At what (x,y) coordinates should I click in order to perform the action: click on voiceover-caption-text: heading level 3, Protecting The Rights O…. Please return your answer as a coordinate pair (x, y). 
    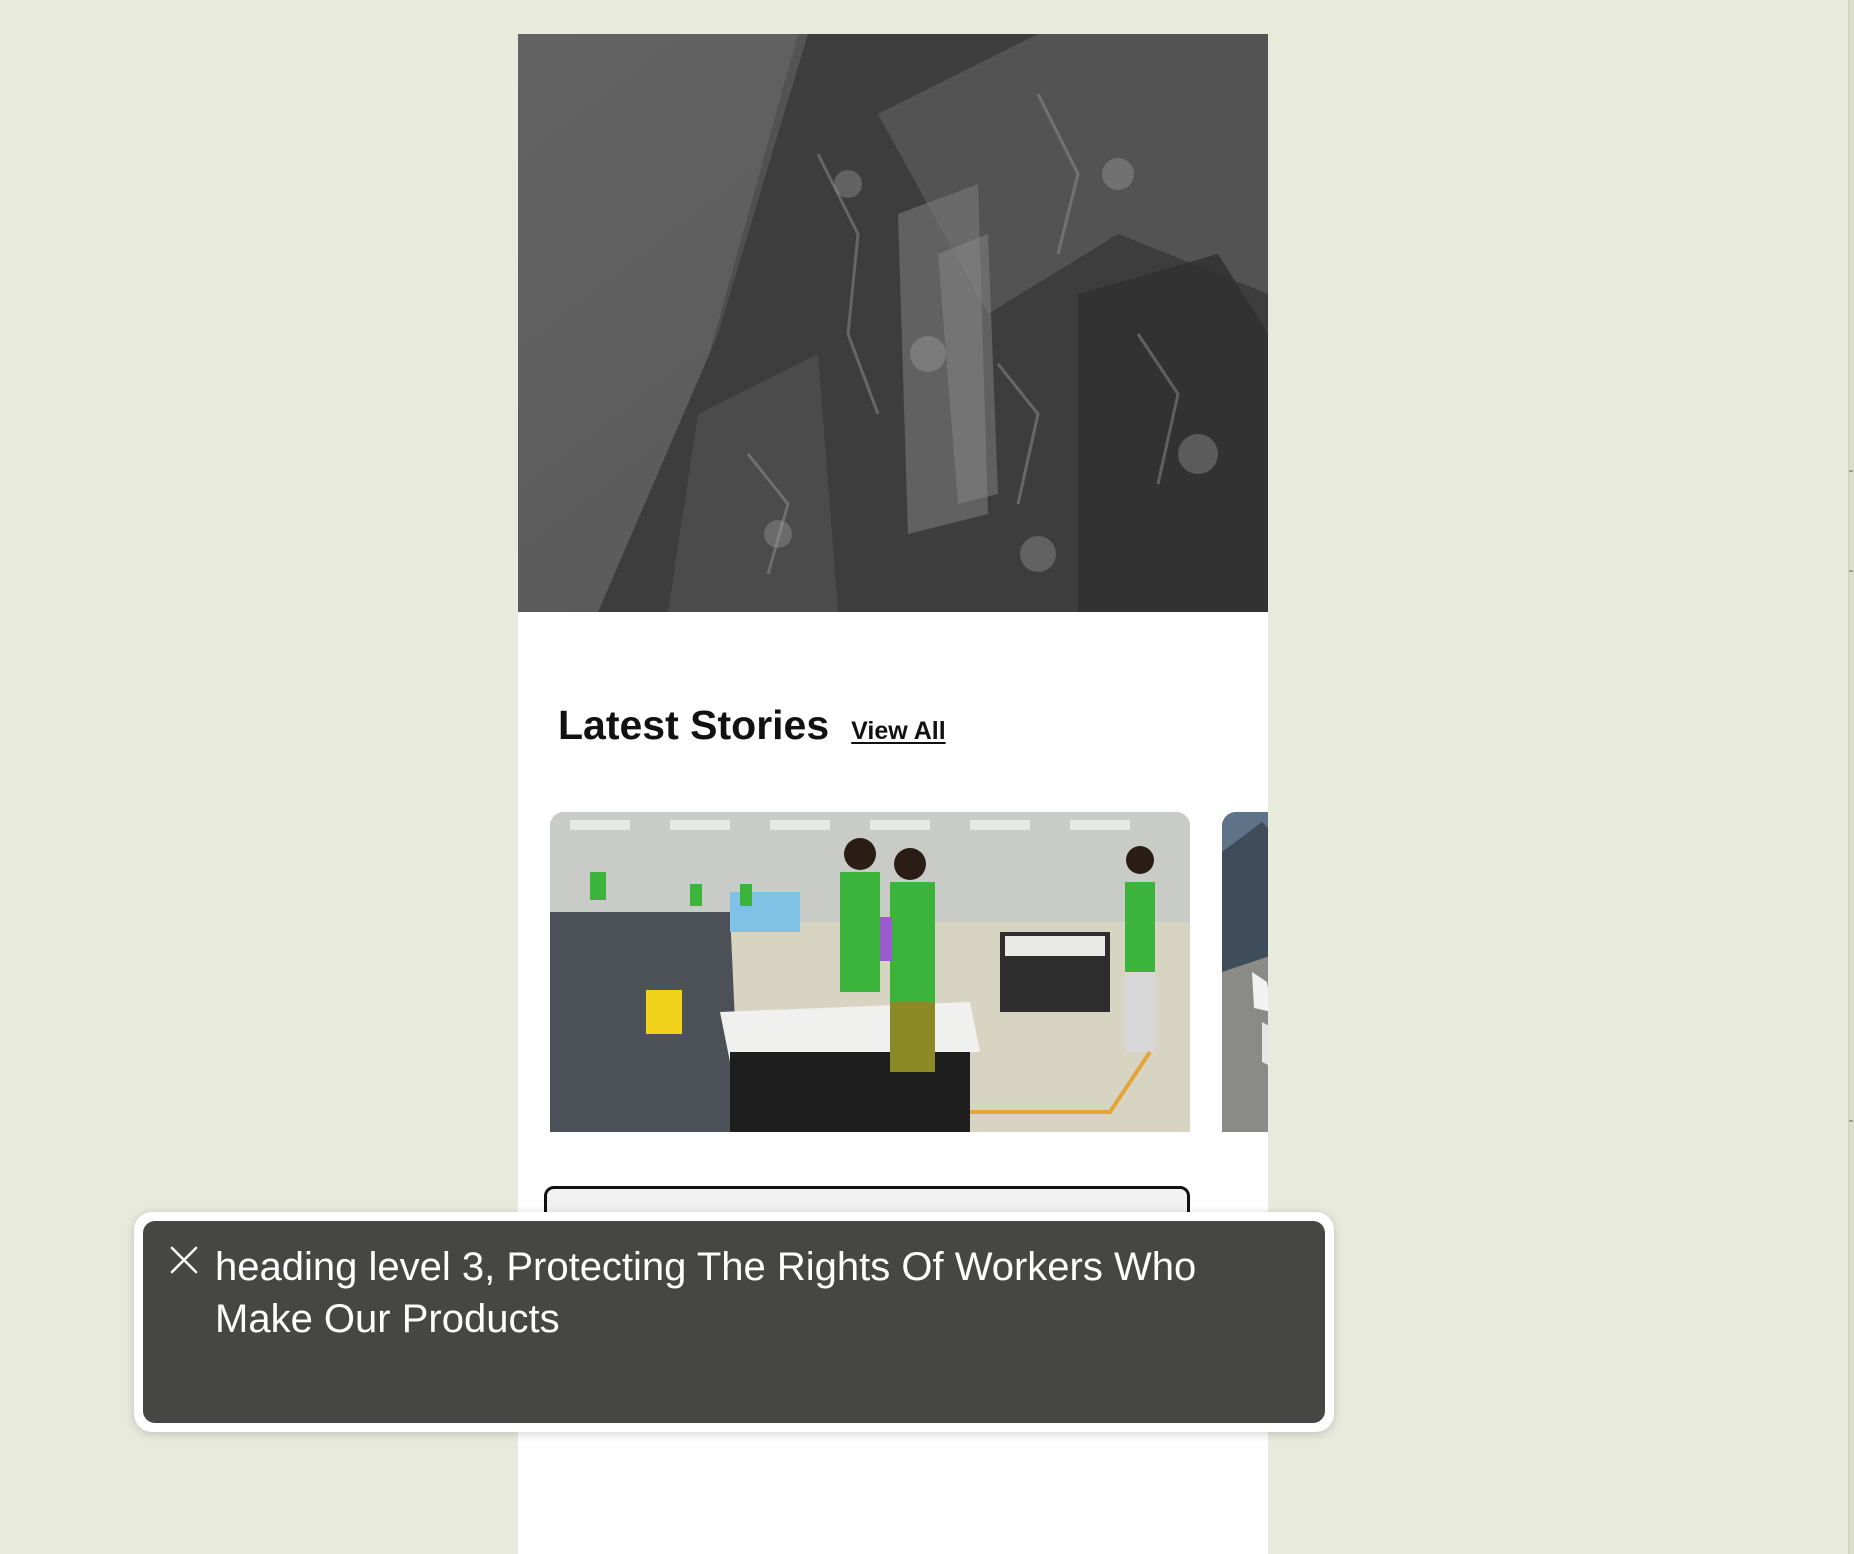
    Looking at the image, I should click on (706, 1293).